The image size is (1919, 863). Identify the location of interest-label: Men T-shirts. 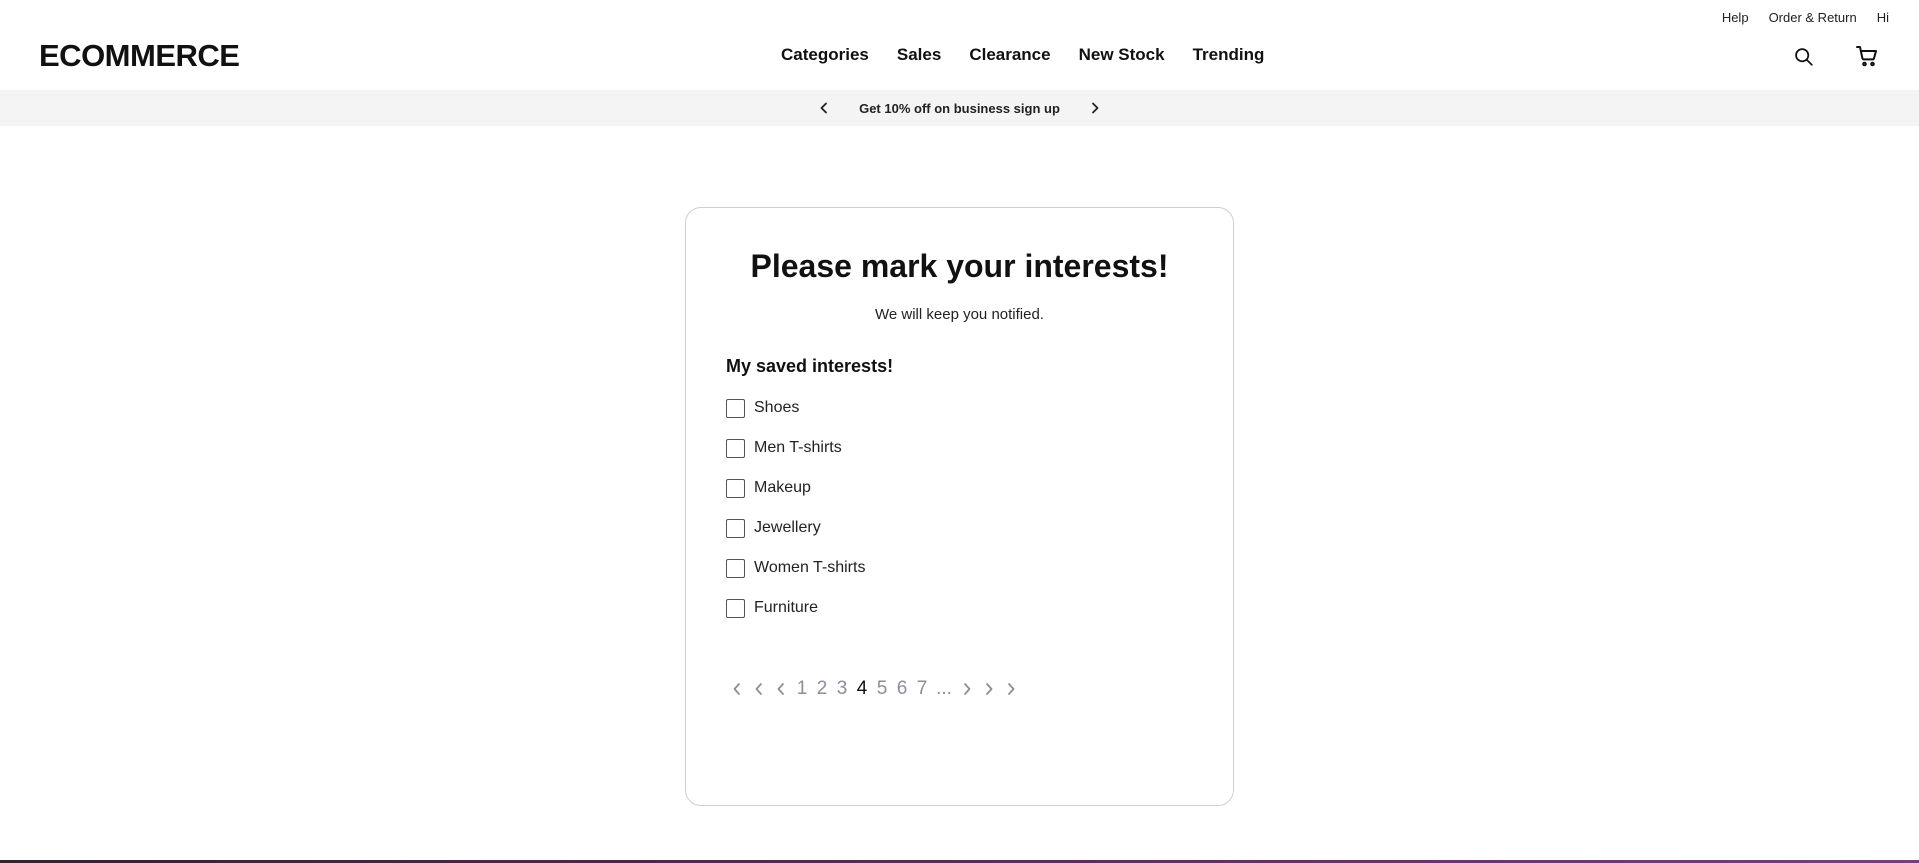
(798, 447).